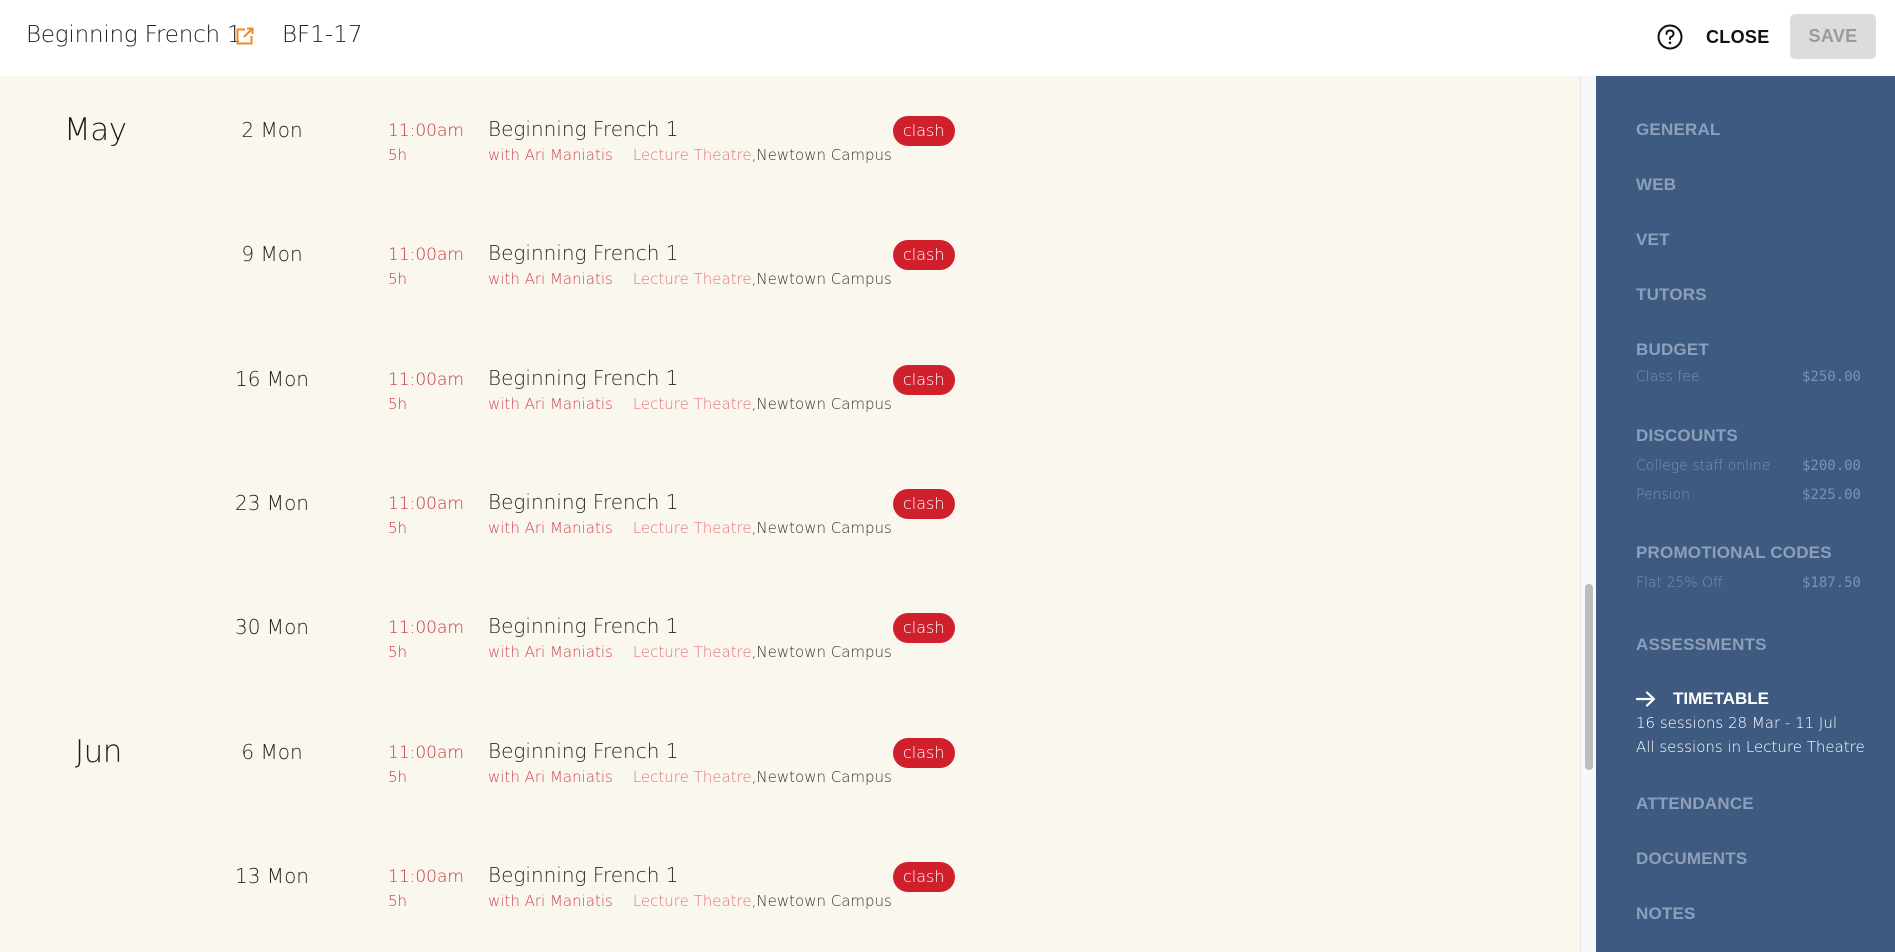 The image size is (1895, 952). Describe the element at coordinates (1656, 185) in the screenshot. I see `sidebar-item-web: WEB` at that location.